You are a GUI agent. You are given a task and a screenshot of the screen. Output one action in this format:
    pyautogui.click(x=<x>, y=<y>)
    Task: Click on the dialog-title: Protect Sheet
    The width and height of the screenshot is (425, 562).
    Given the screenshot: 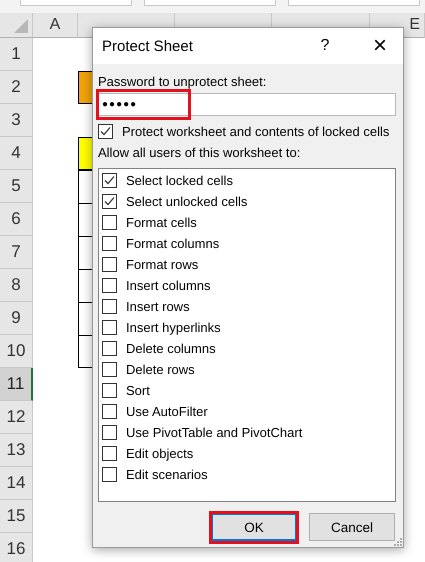 What is the action you would take?
    pyautogui.click(x=148, y=46)
    